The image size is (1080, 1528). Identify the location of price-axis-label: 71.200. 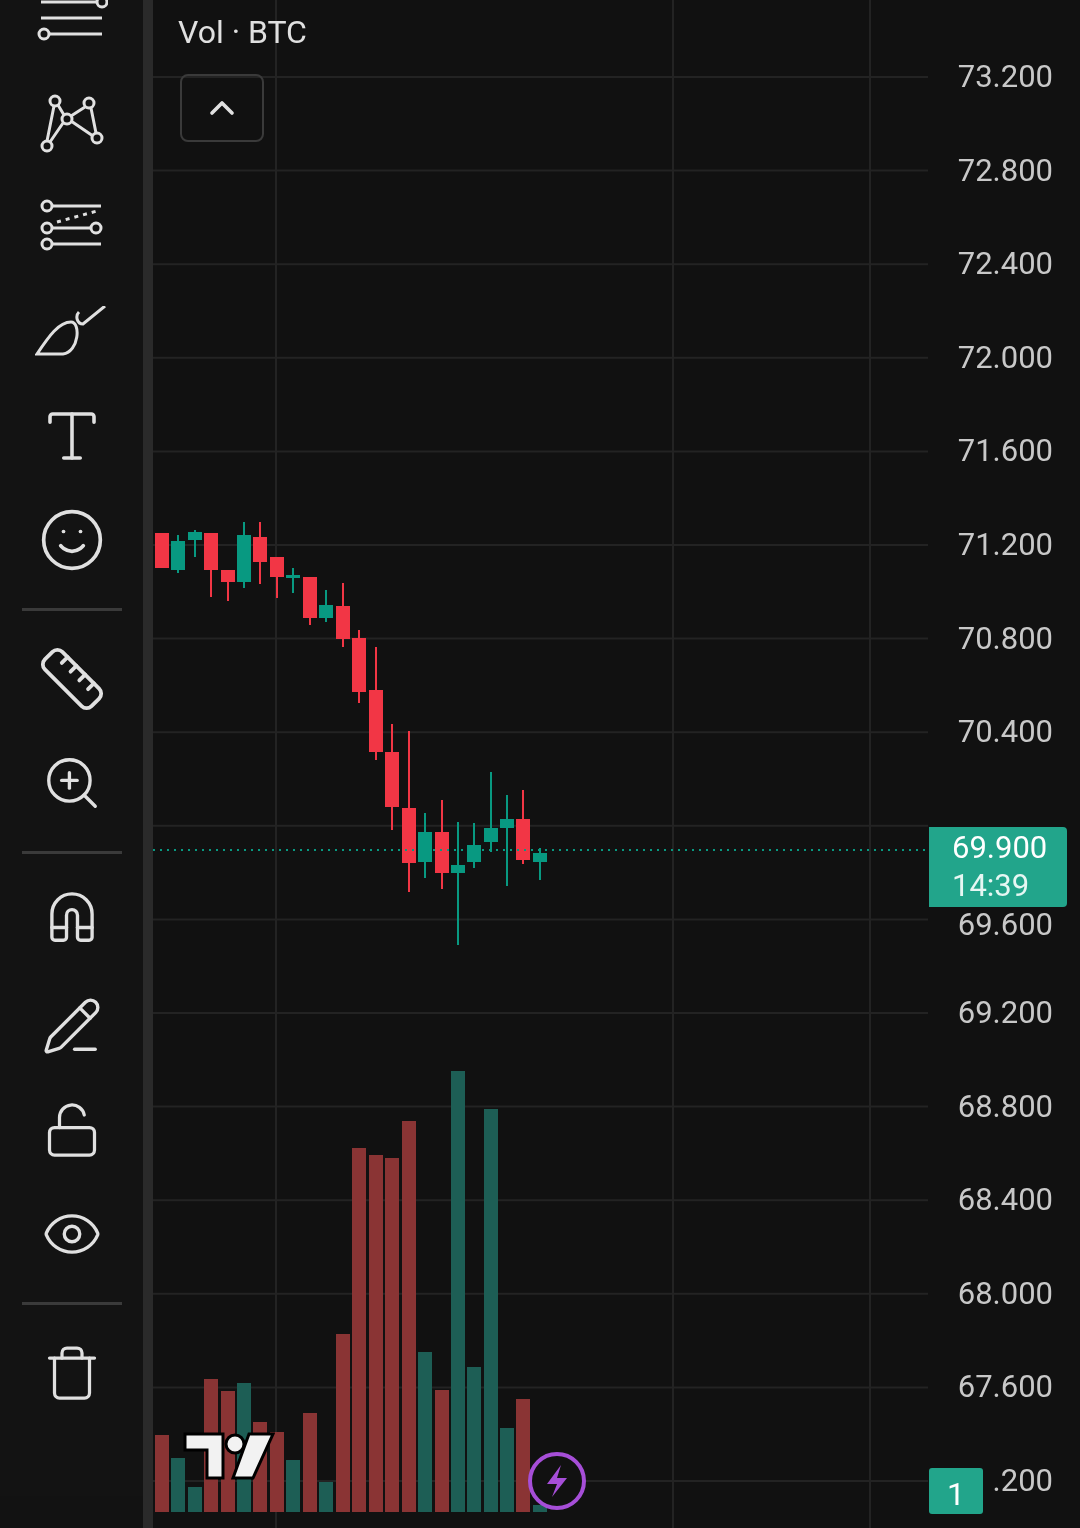
(1005, 545).